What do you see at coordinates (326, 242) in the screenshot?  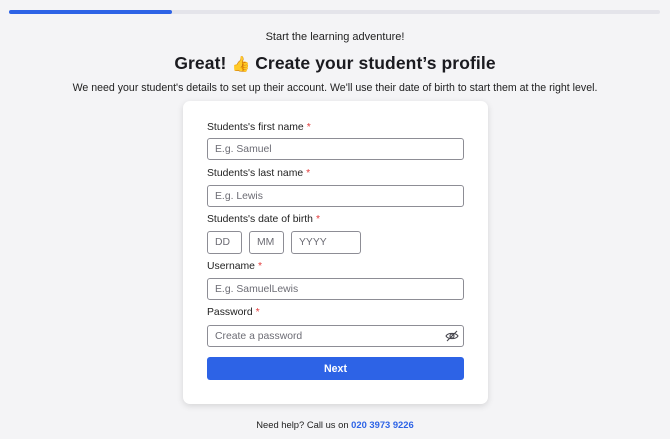 I see `dob-year-input` at bounding box center [326, 242].